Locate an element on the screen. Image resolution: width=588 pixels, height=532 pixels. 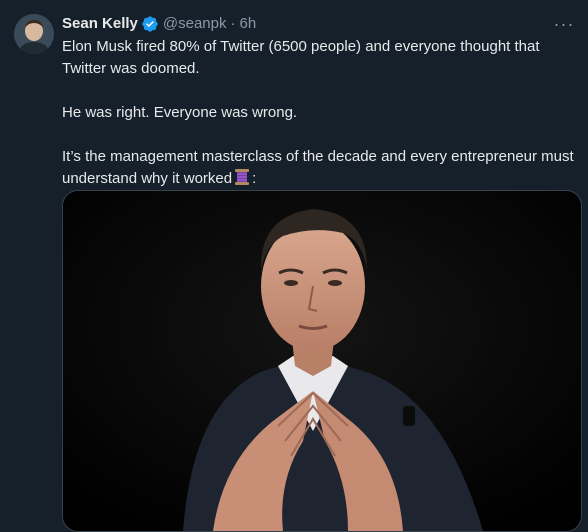
tweet-trailing-colon: : is located at coordinates (254, 178).